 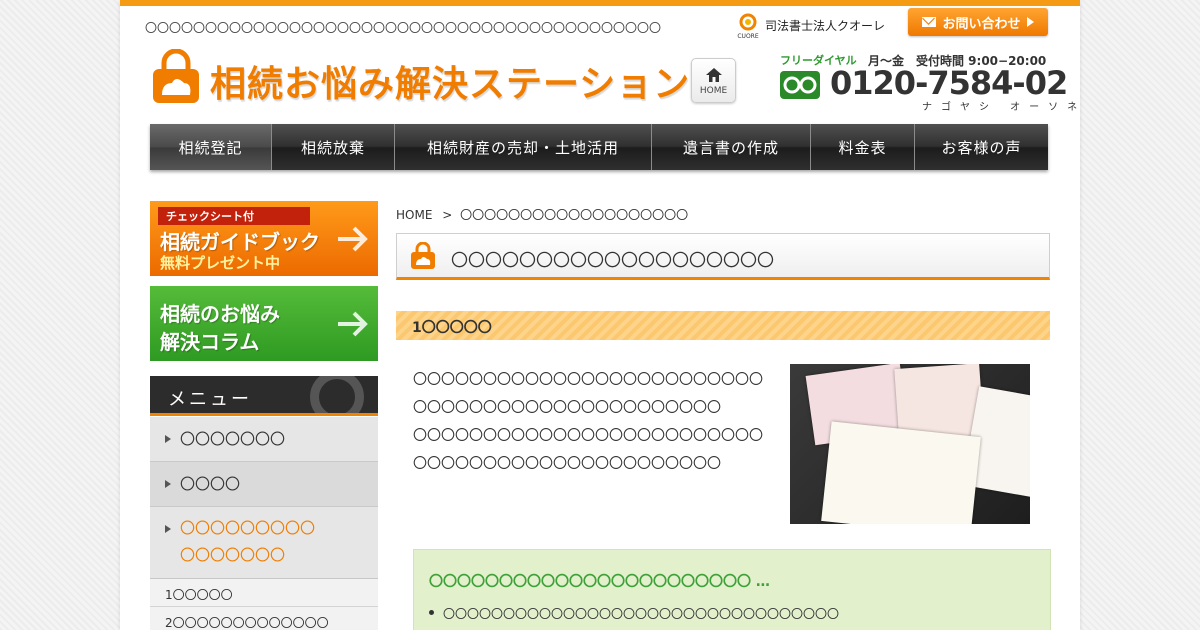 I want to click on guidebook-banner-sub: 無料プレゼント中, so click(x=220, y=263).